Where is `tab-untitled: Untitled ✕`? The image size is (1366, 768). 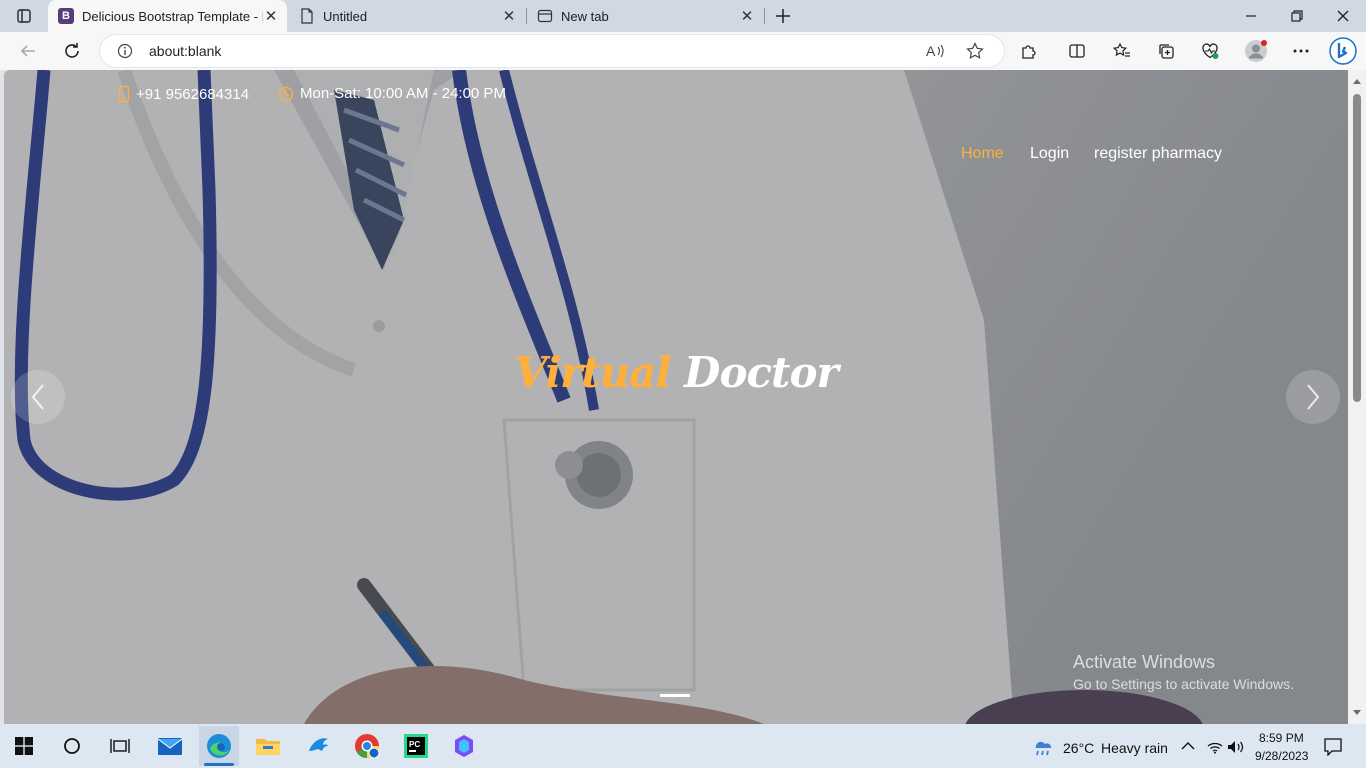 tab-untitled: Untitled ✕ is located at coordinates (407, 16).